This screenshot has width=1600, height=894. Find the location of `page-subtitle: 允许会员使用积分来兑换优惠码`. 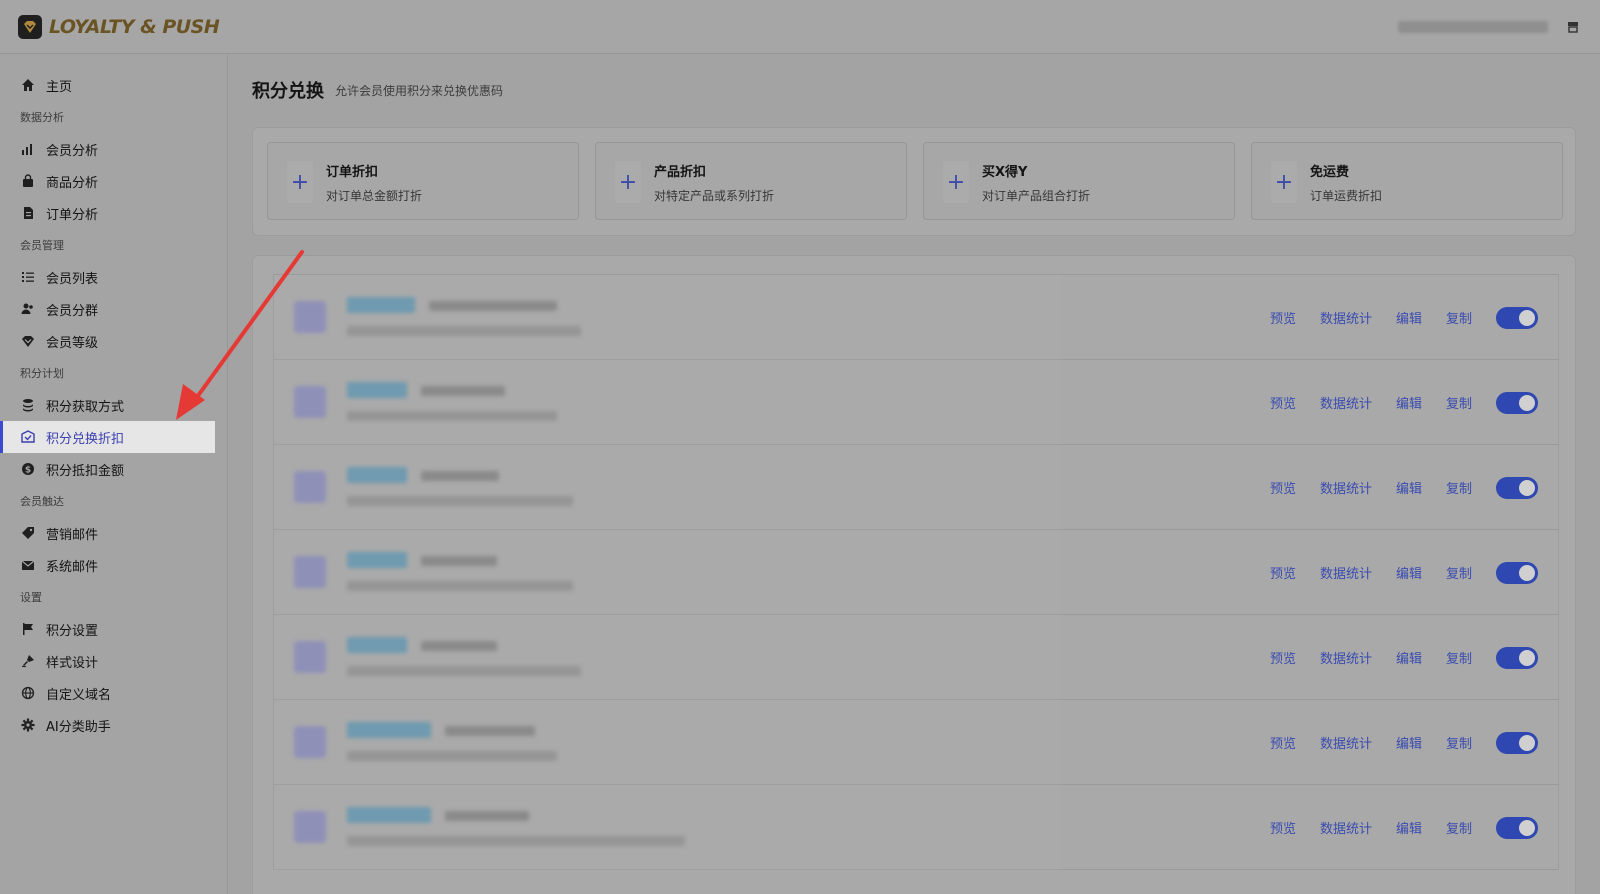

page-subtitle: 允许会员使用积分来兑换优惠码 is located at coordinates (419, 91).